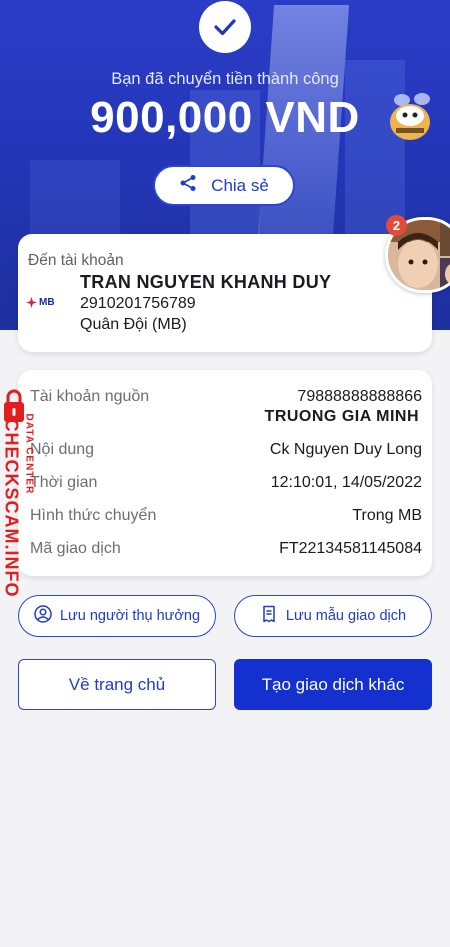 This screenshot has width=450, height=947. I want to click on watermark-subtext: DATA CENTER, so click(29, 454).